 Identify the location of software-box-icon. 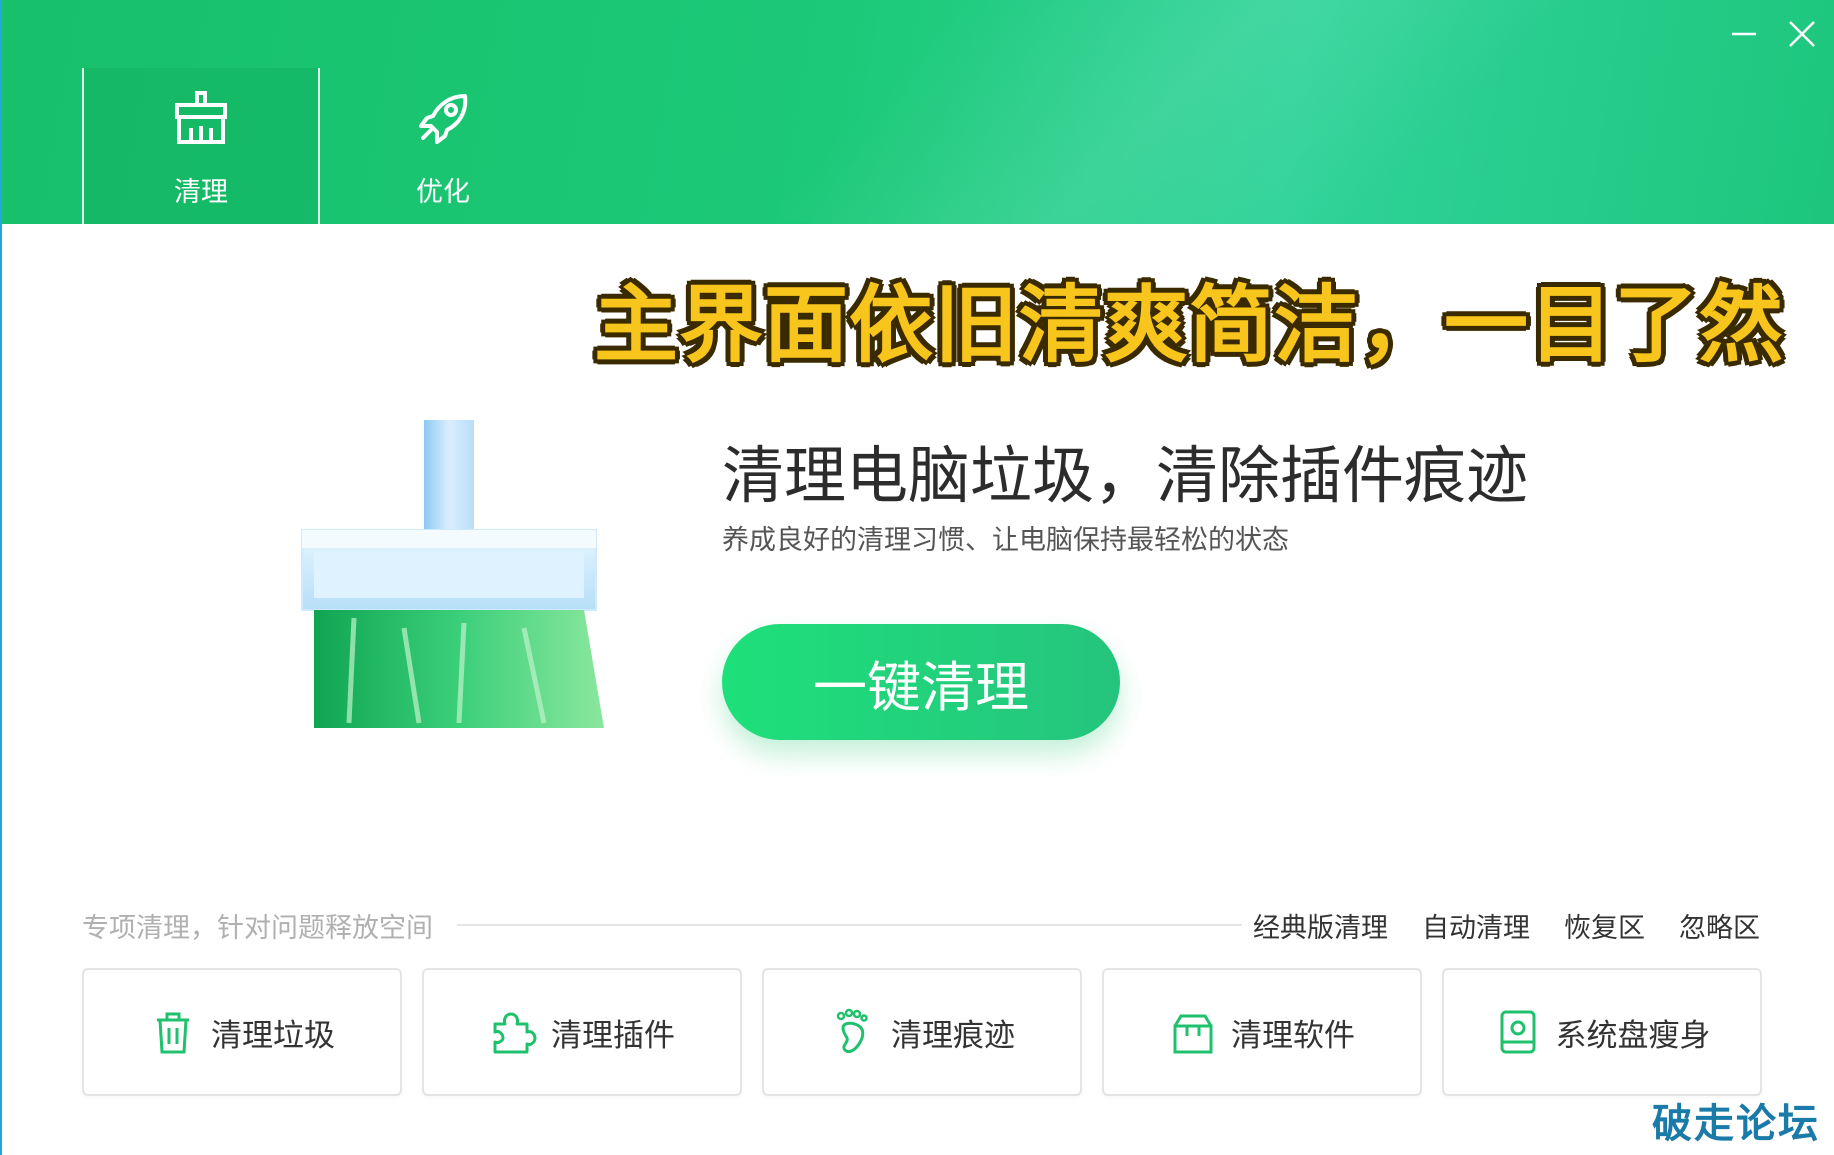
(1193, 1034).